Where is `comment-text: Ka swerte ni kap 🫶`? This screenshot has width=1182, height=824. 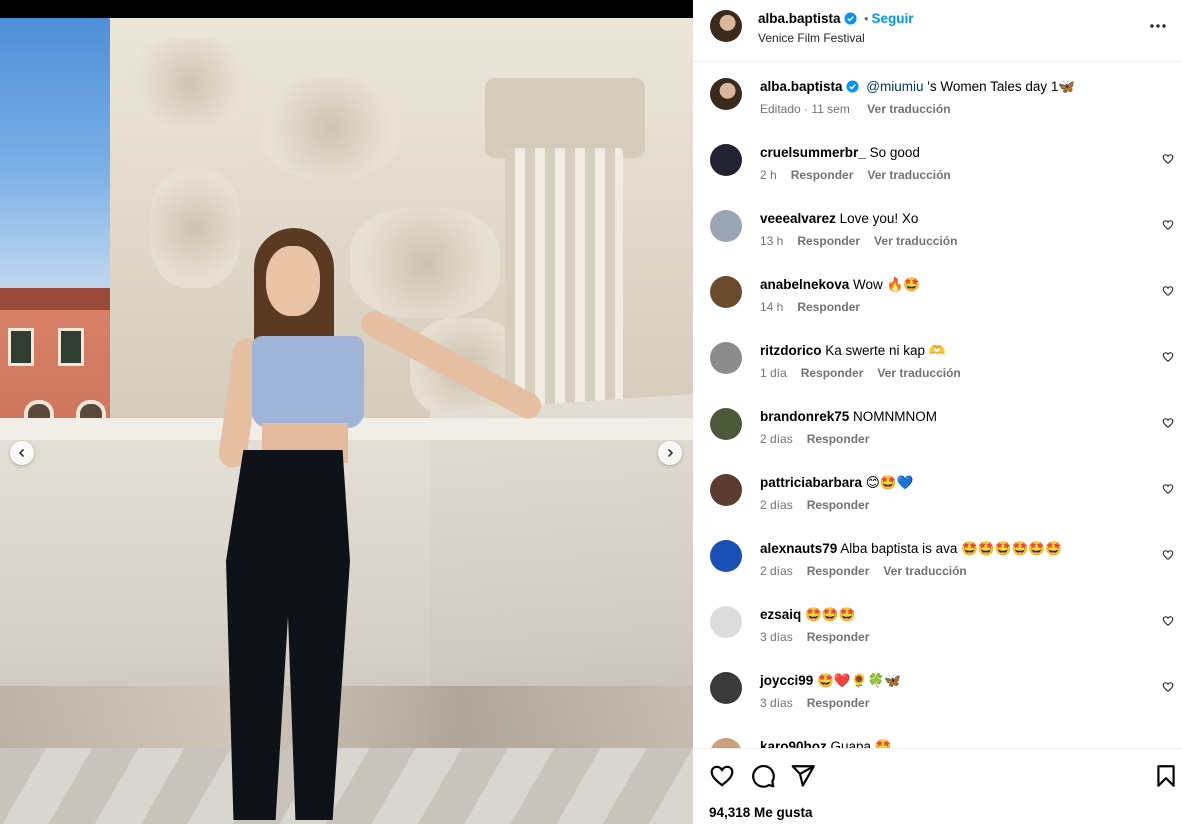 comment-text: Ka swerte ni kap 🫶 is located at coordinates (883, 350).